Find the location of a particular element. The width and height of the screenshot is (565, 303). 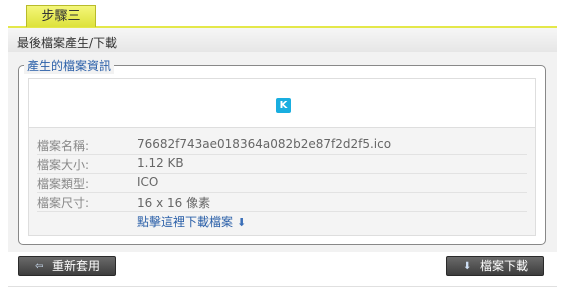

reapply-button-label: 重新套用 is located at coordinates (76, 266).